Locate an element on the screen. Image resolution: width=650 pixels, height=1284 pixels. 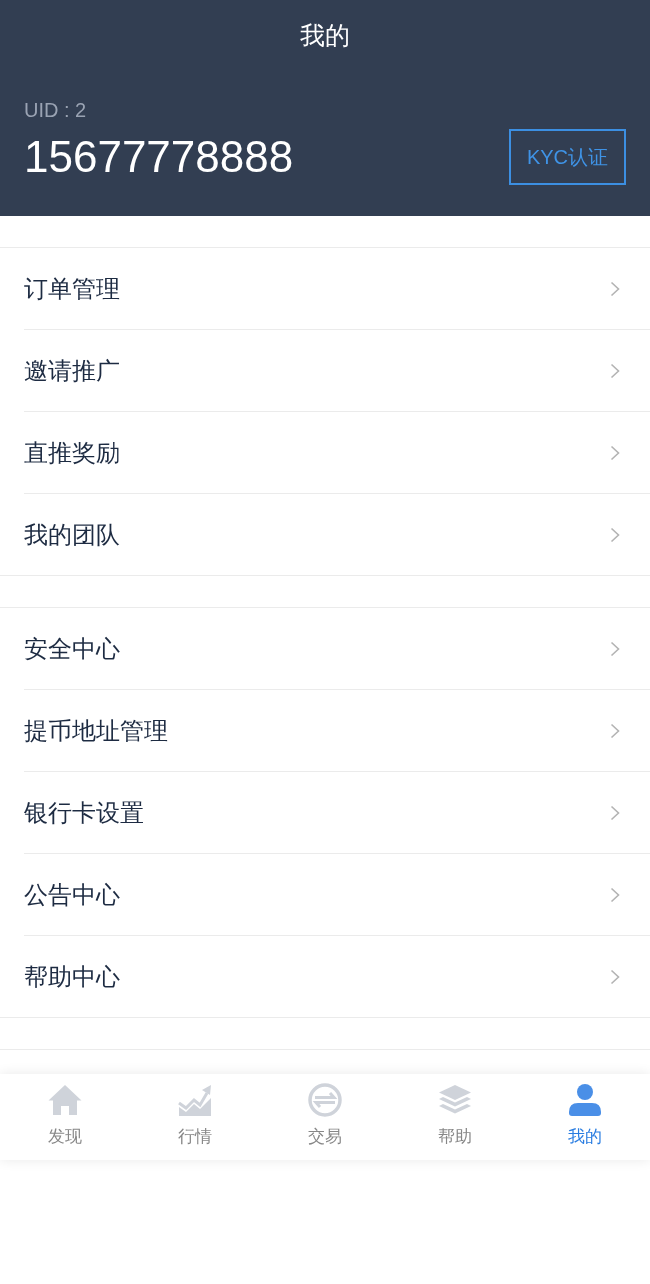
home-icon is located at coordinates (65, 1100).